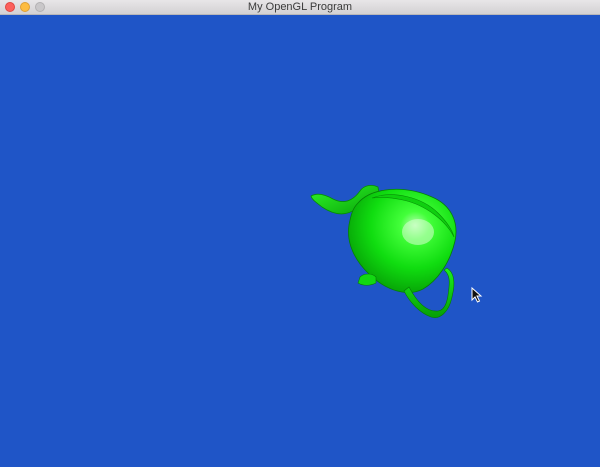  What do you see at coordinates (418, 232) in the screenshot?
I see `teapot-specular-highlight` at bounding box center [418, 232].